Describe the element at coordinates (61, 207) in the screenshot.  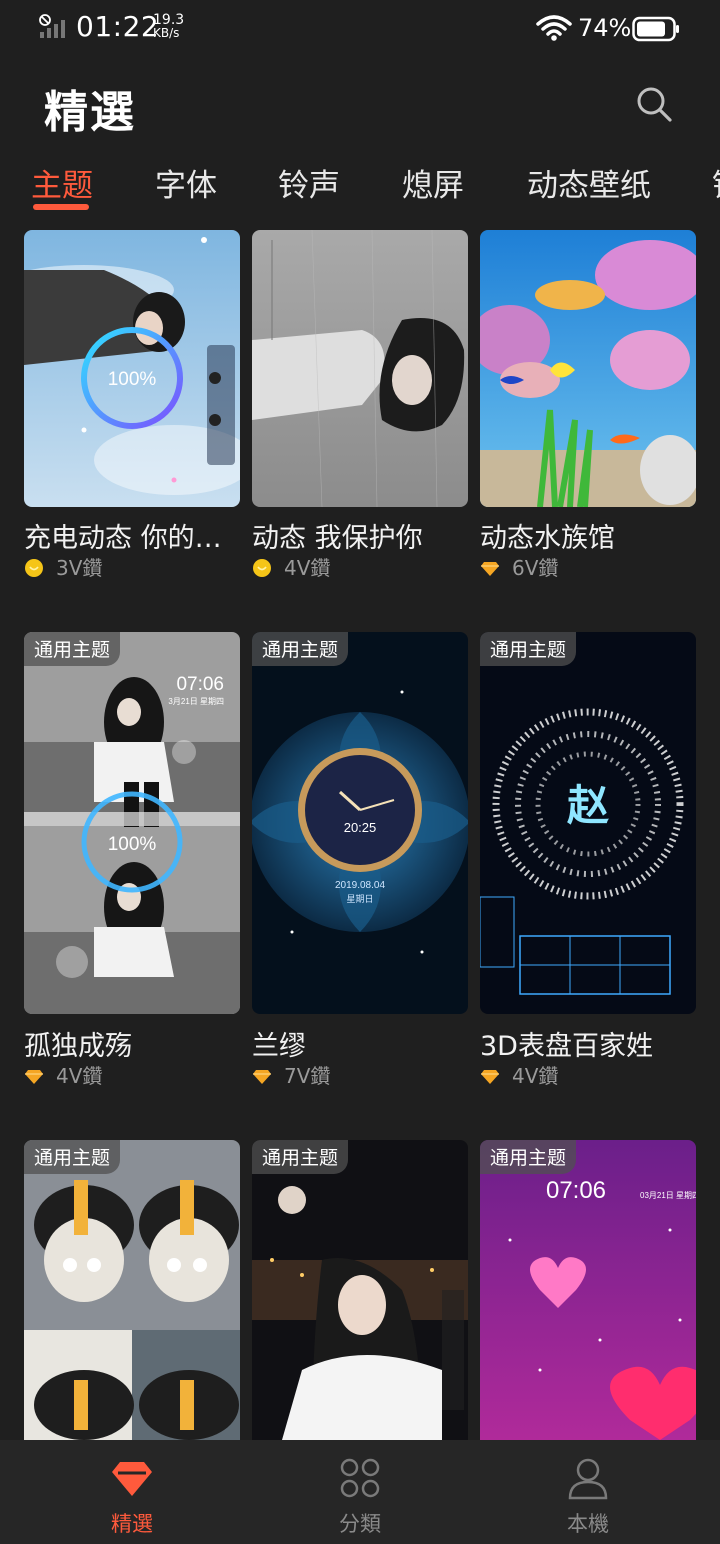
I see `active-tab-indicator` at that location.